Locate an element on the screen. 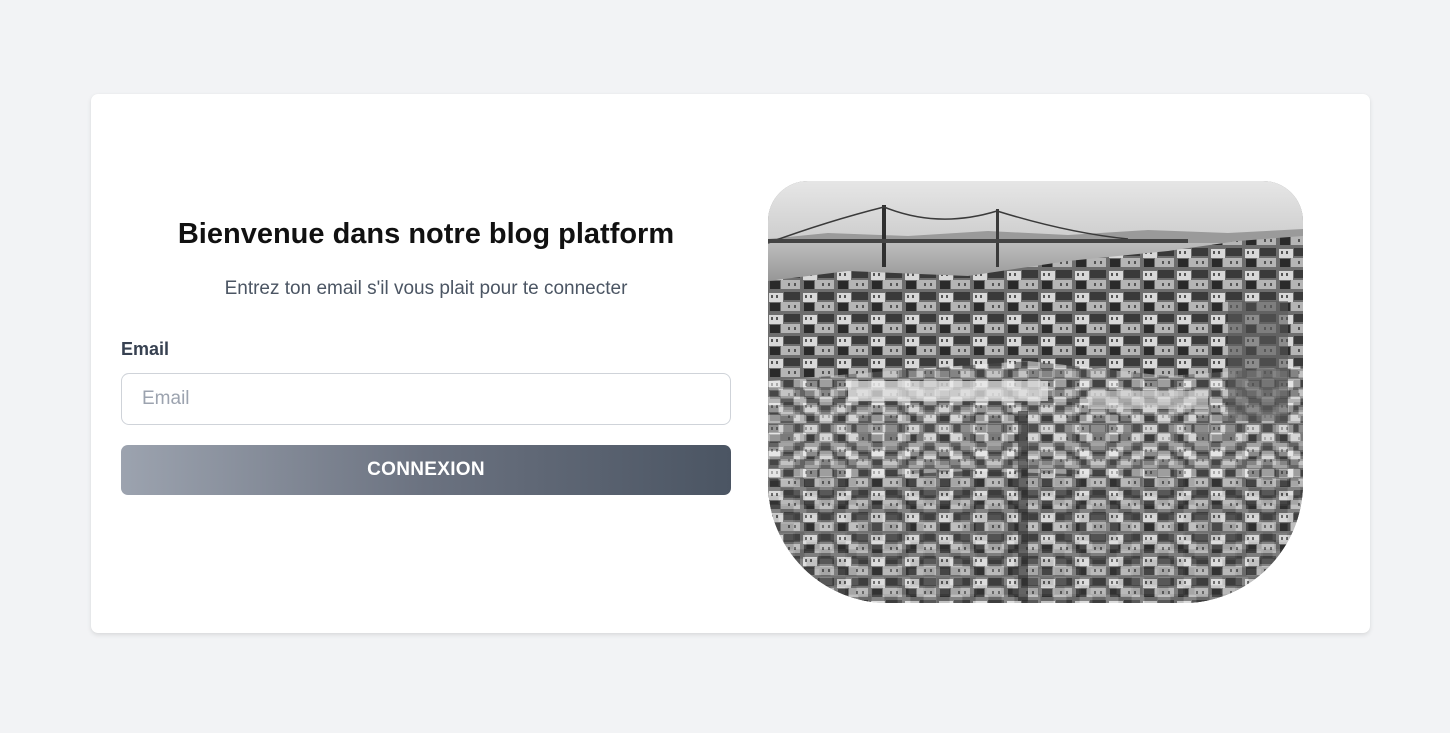  login-button: CONNEXION is located at coordinates (426, 470).